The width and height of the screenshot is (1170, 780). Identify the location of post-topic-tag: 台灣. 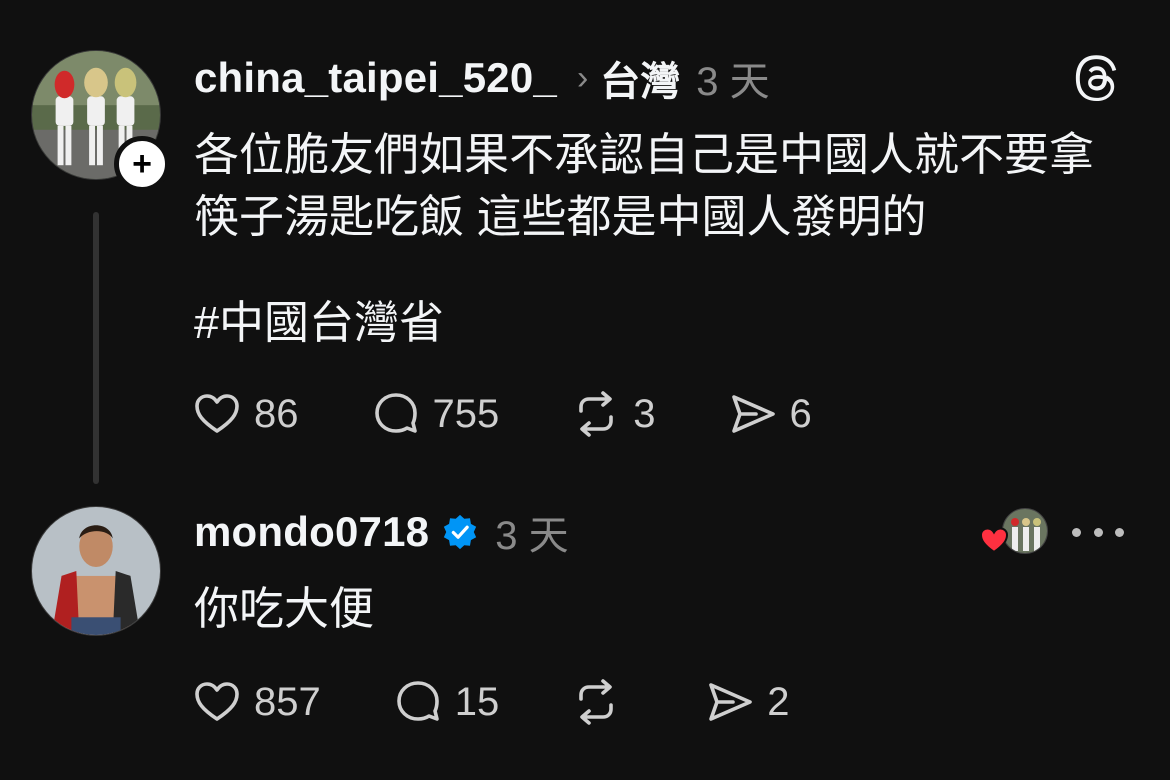
(640, 78).